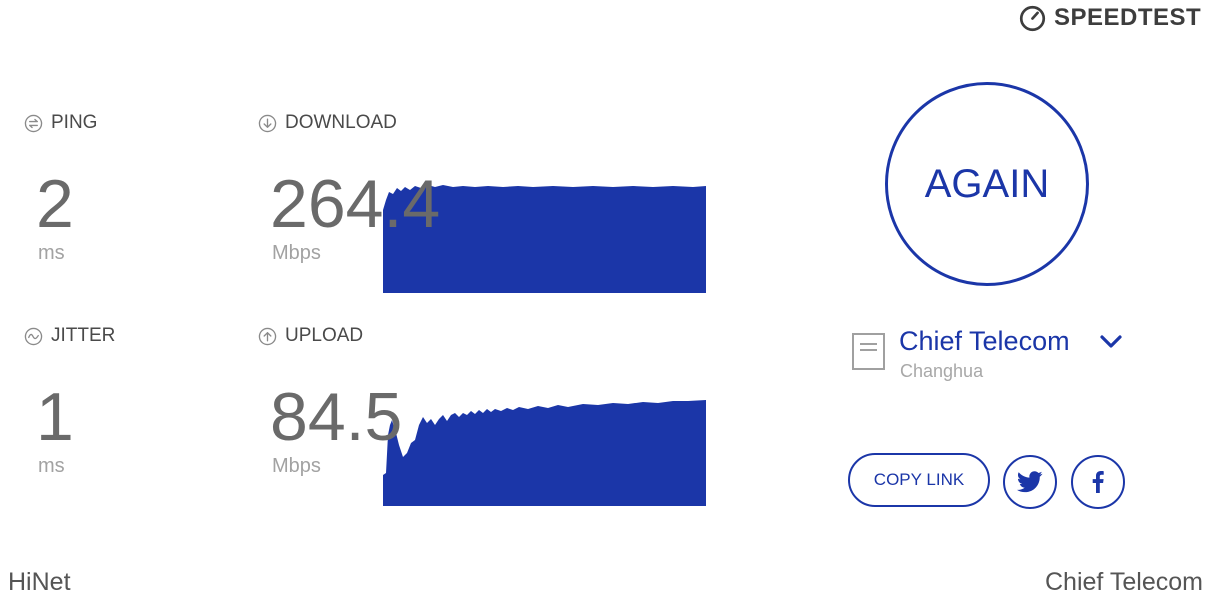  I want to click on again-button: AGAIN, so click(987, 184).